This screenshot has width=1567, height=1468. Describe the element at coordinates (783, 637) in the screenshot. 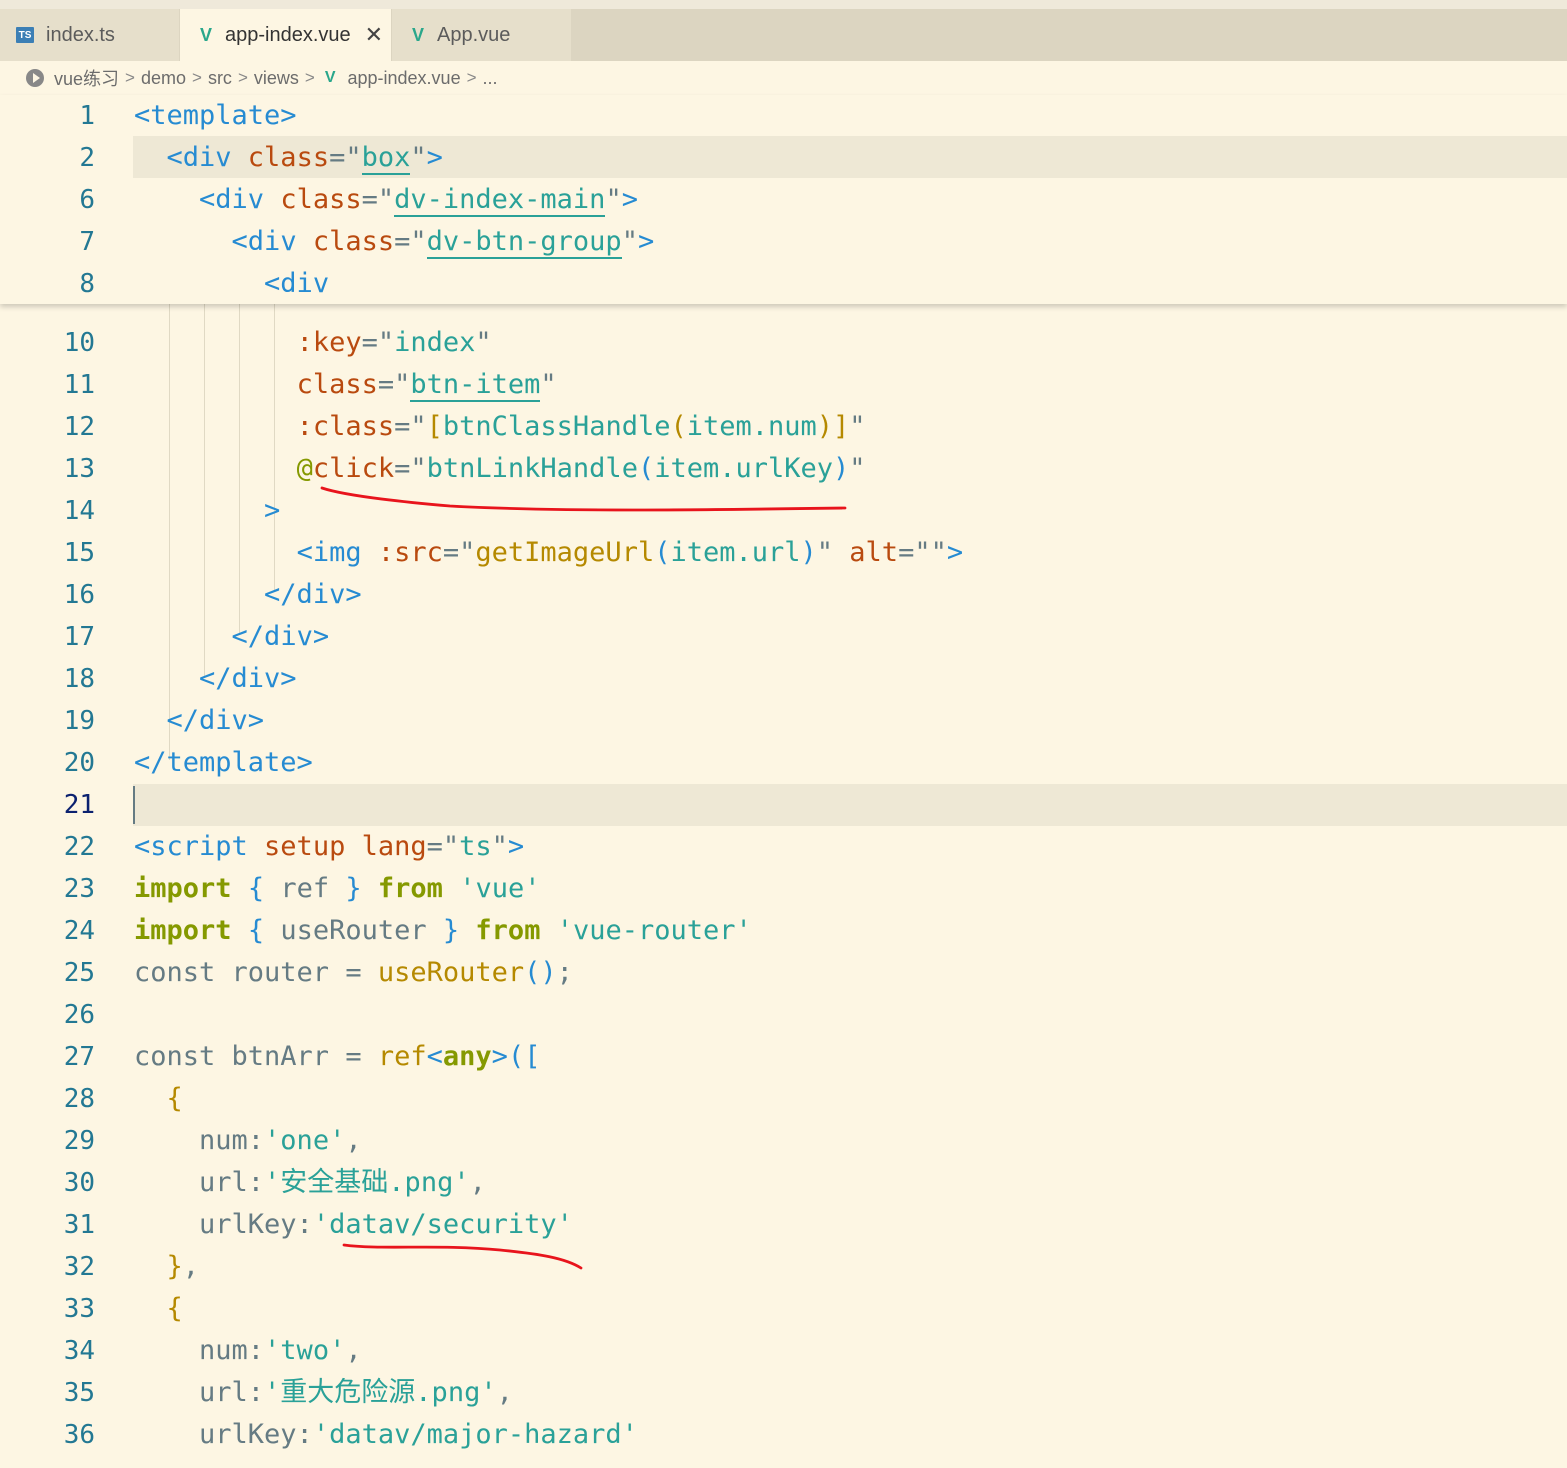

I see `code-line: 17 </div>` at that location.